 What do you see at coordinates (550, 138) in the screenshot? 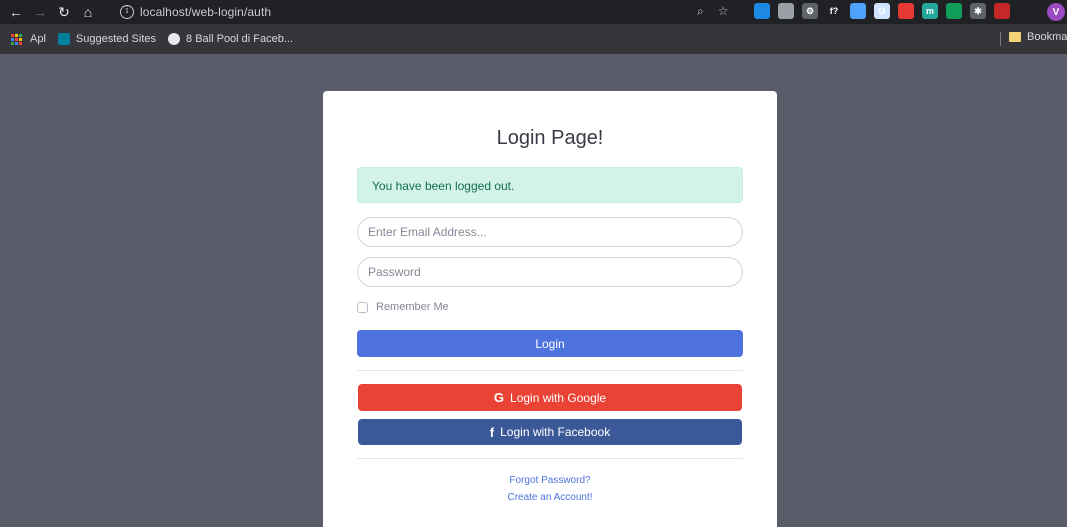
I see `page-title: Login Page!` at bounding box center [550, 138].